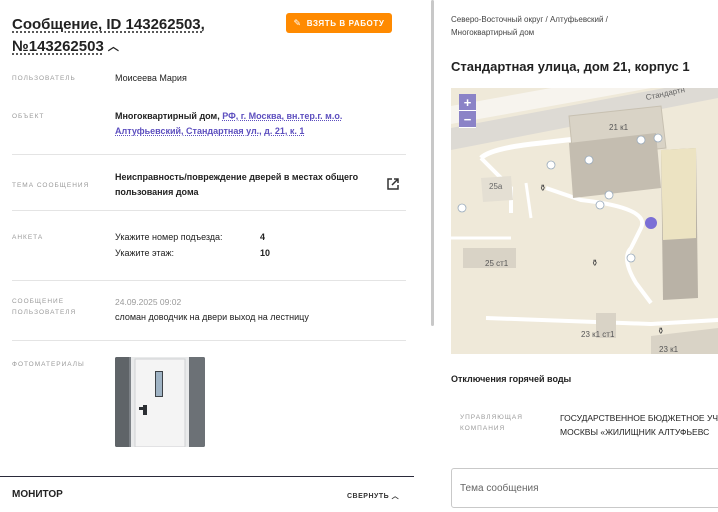 The width and height of the screenshot is (718, 512). What do you see at coordinates (151, 78) in the screenshot?
I see `user-value: Моисеева Мария` at bounding box center [151, 78].